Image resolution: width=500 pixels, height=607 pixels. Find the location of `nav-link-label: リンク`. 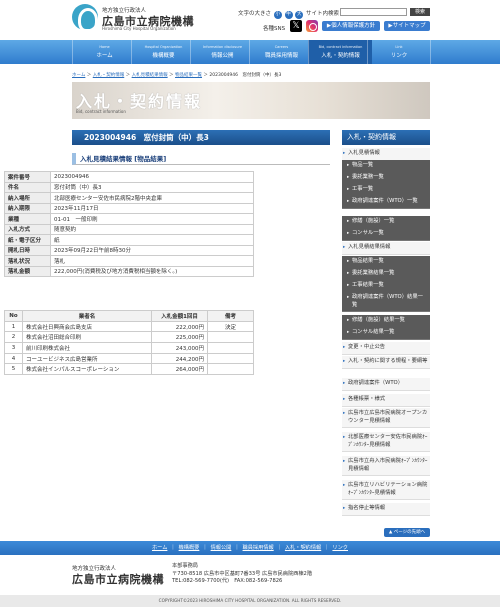

nav-link-label: リンク is located at coordinates (399, 56).